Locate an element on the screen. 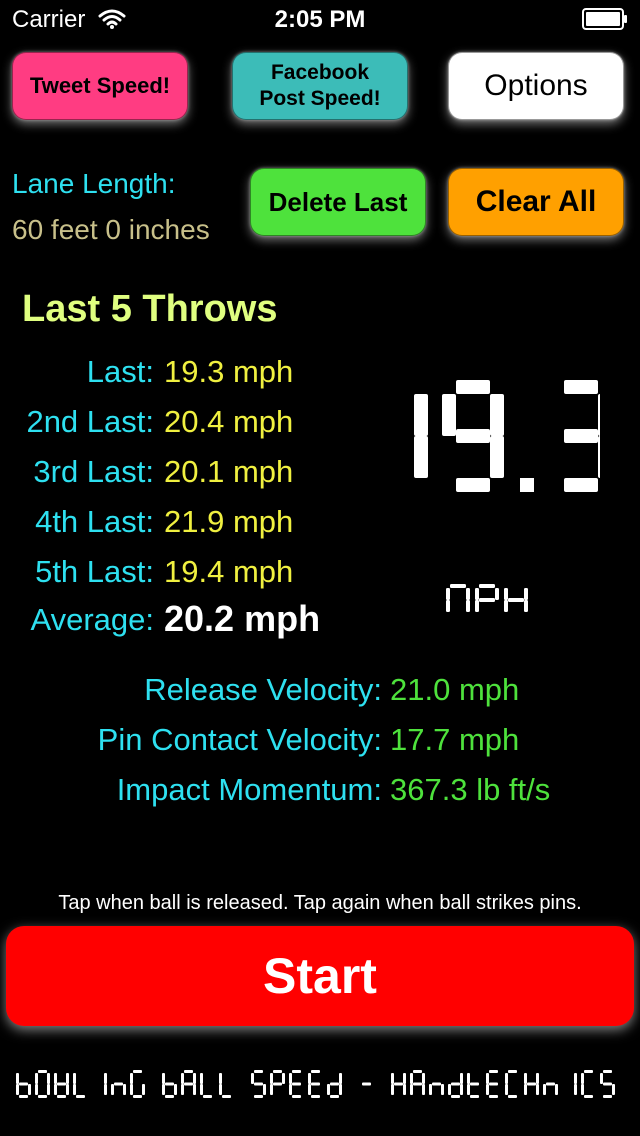 The width and height of the screenshot is (640, 1136). release-velocity-label: Release Velocity: is located at coordinates (263, 689).